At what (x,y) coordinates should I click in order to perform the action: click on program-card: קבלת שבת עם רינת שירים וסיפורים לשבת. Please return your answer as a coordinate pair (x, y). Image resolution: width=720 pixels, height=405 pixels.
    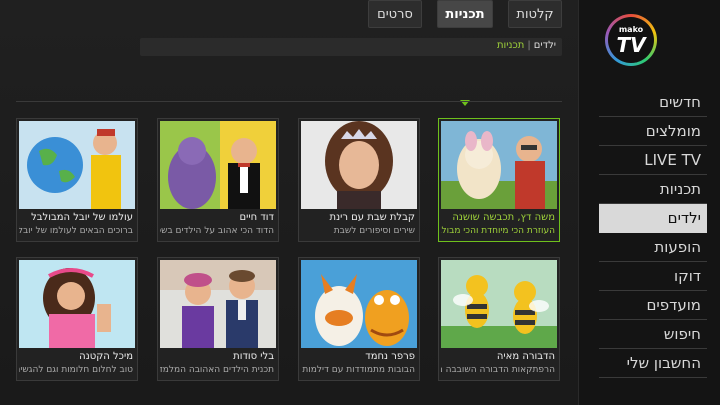
    Looking at the image, I should click on (359, 180).